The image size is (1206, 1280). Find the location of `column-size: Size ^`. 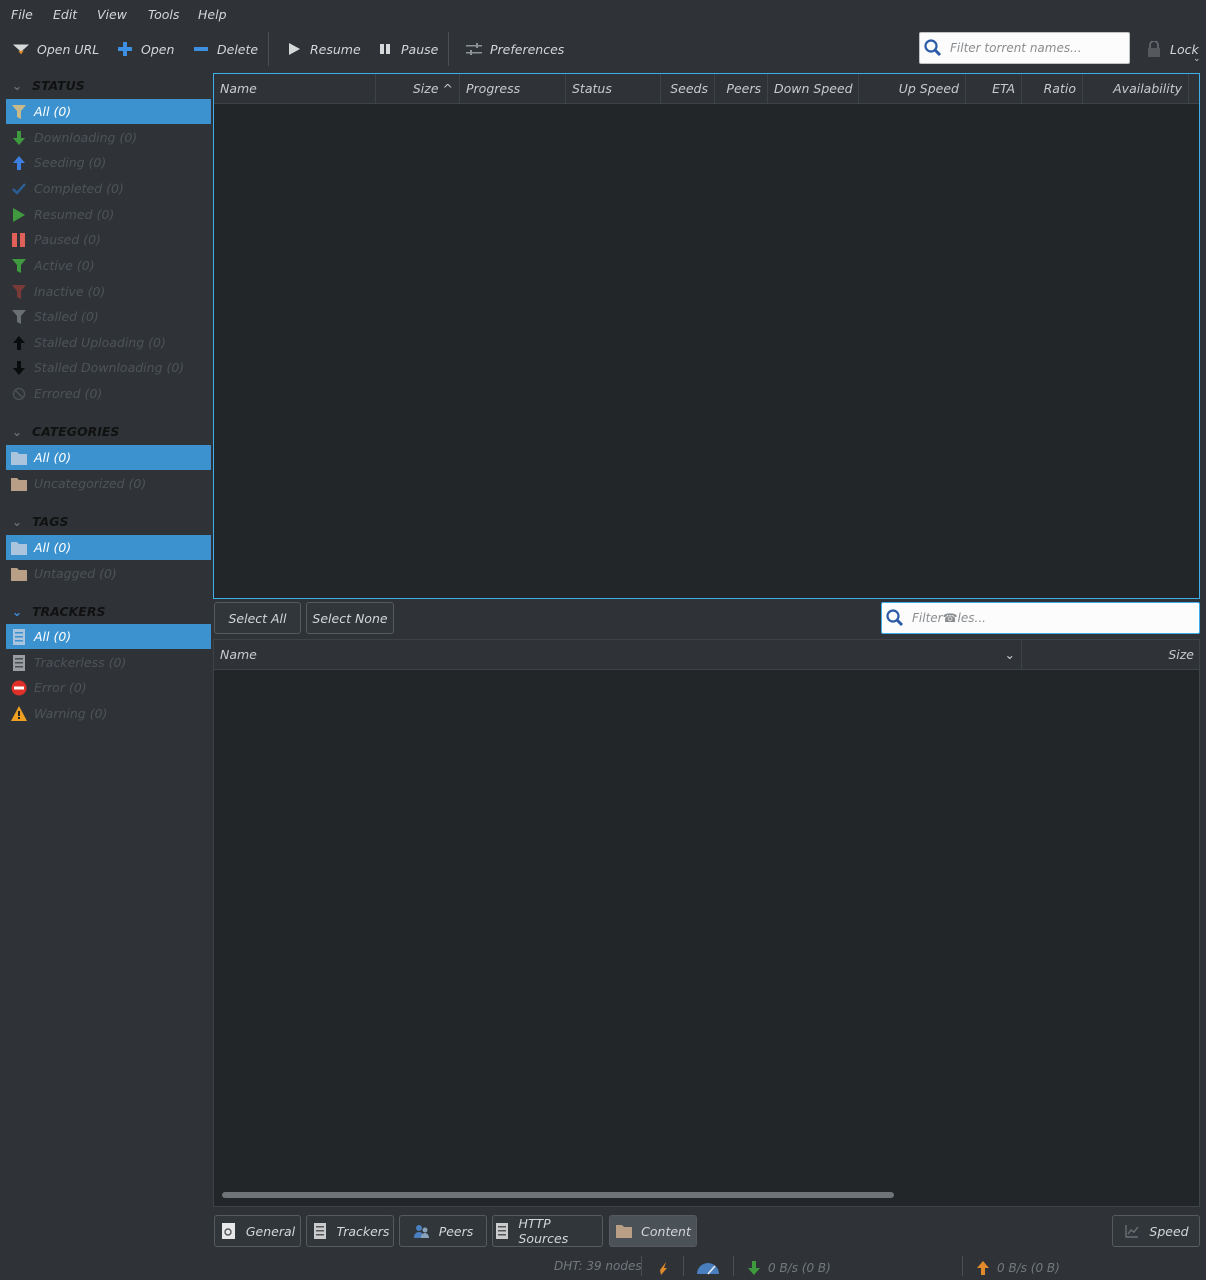

column-size: Size ^ is located at coordinates (418, 89).